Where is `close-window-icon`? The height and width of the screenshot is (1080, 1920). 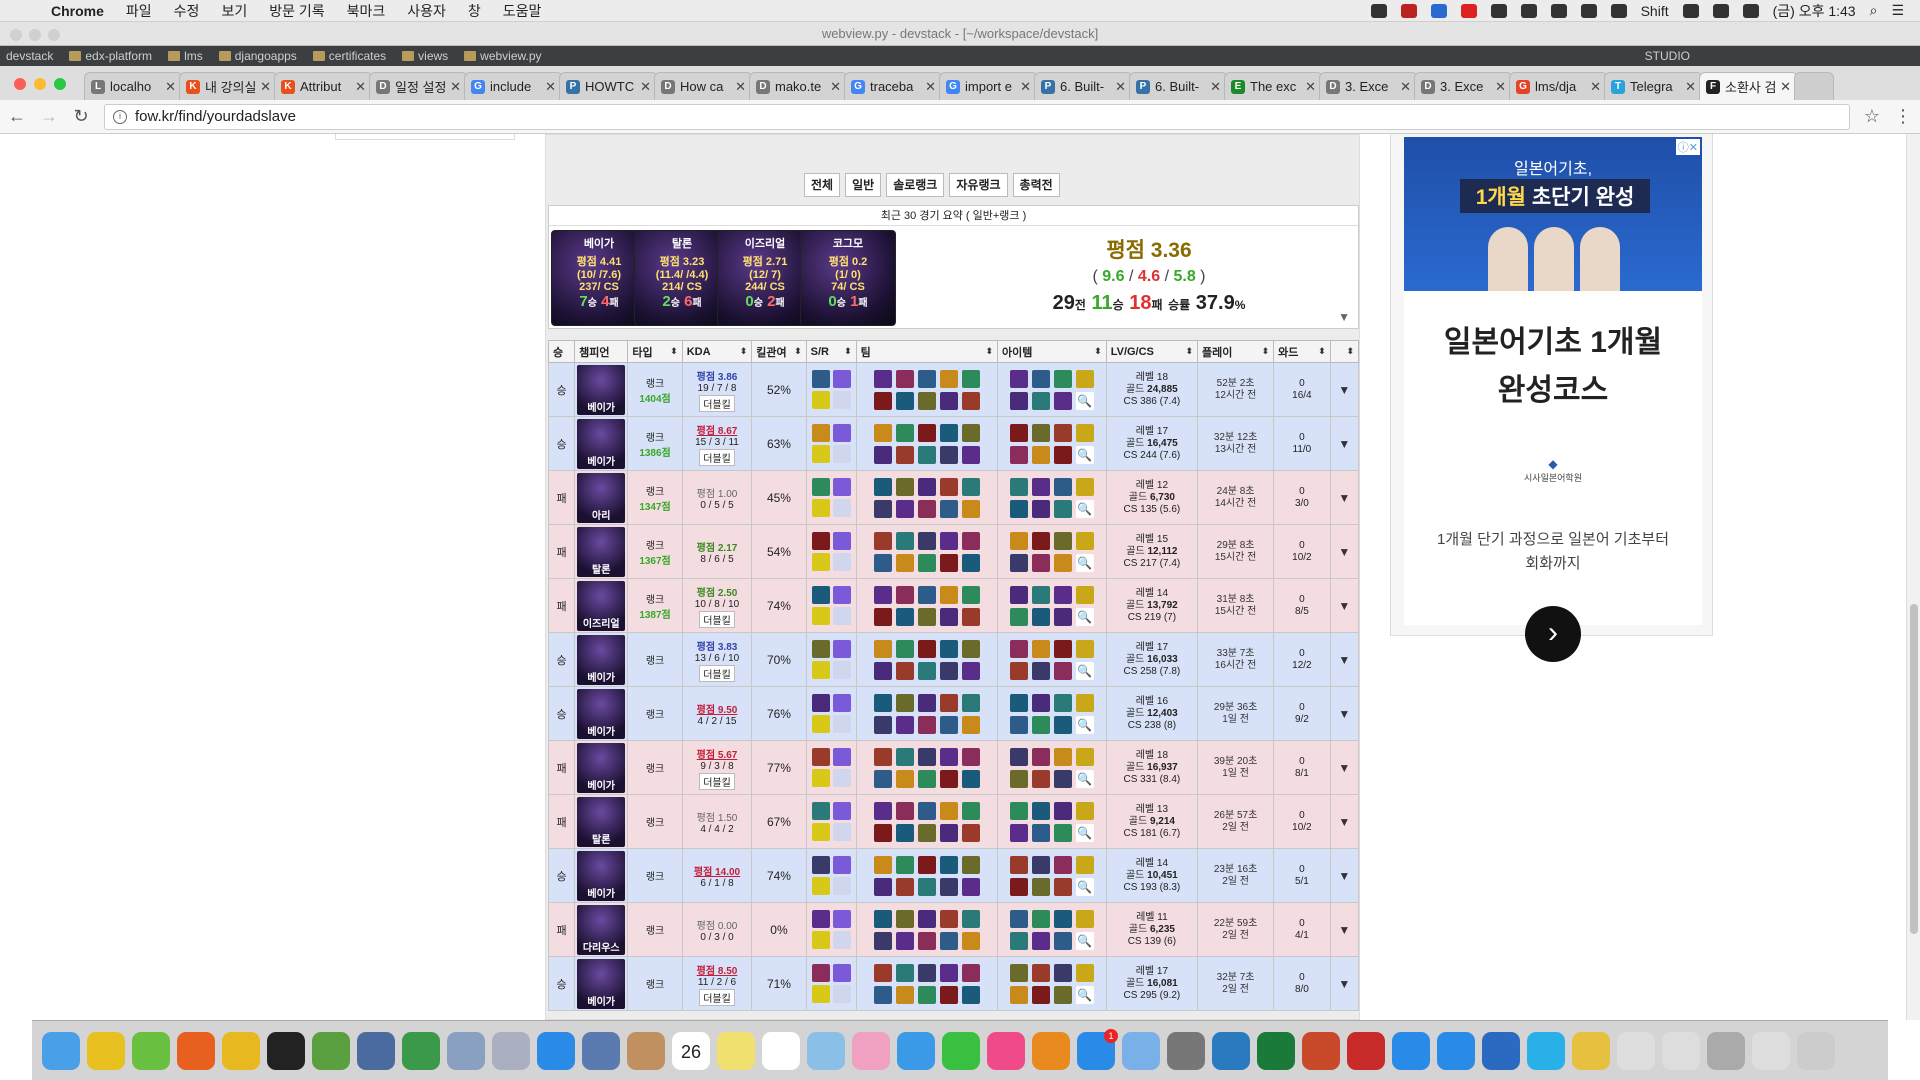
close-window-icon is located at coordinates (20, 84).